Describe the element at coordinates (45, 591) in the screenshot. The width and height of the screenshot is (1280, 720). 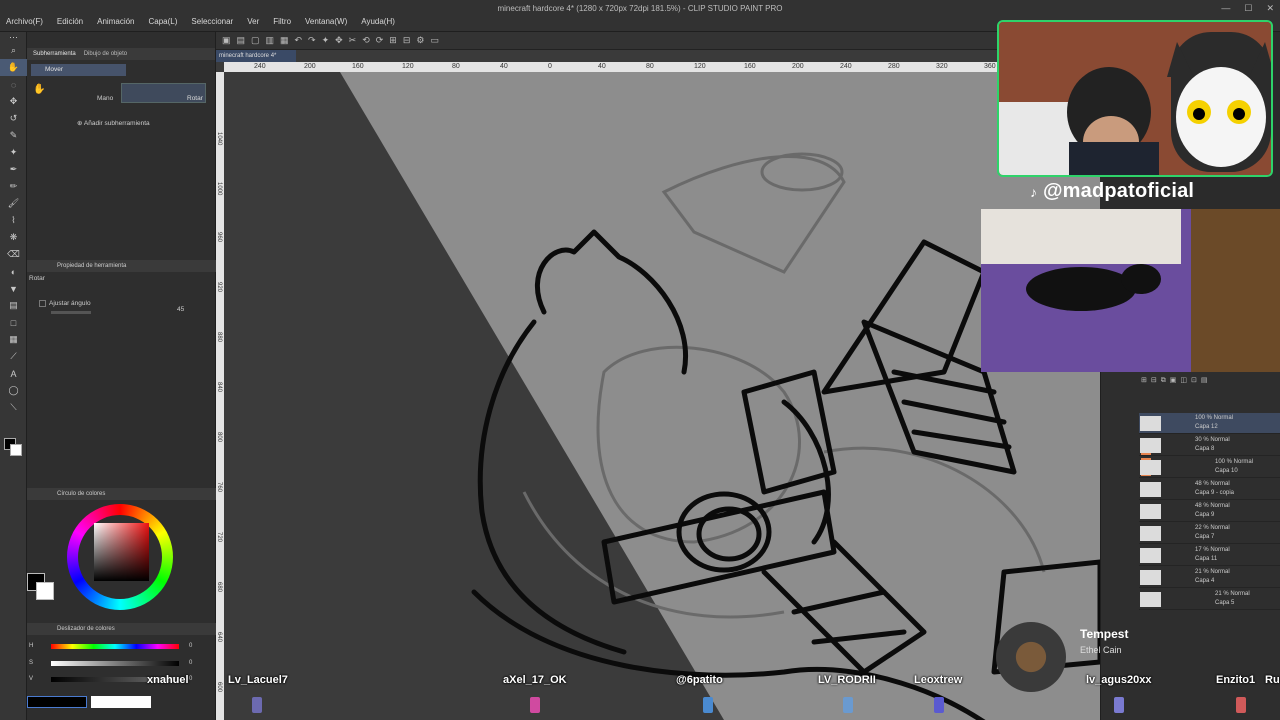
I see `background-color` at that location.